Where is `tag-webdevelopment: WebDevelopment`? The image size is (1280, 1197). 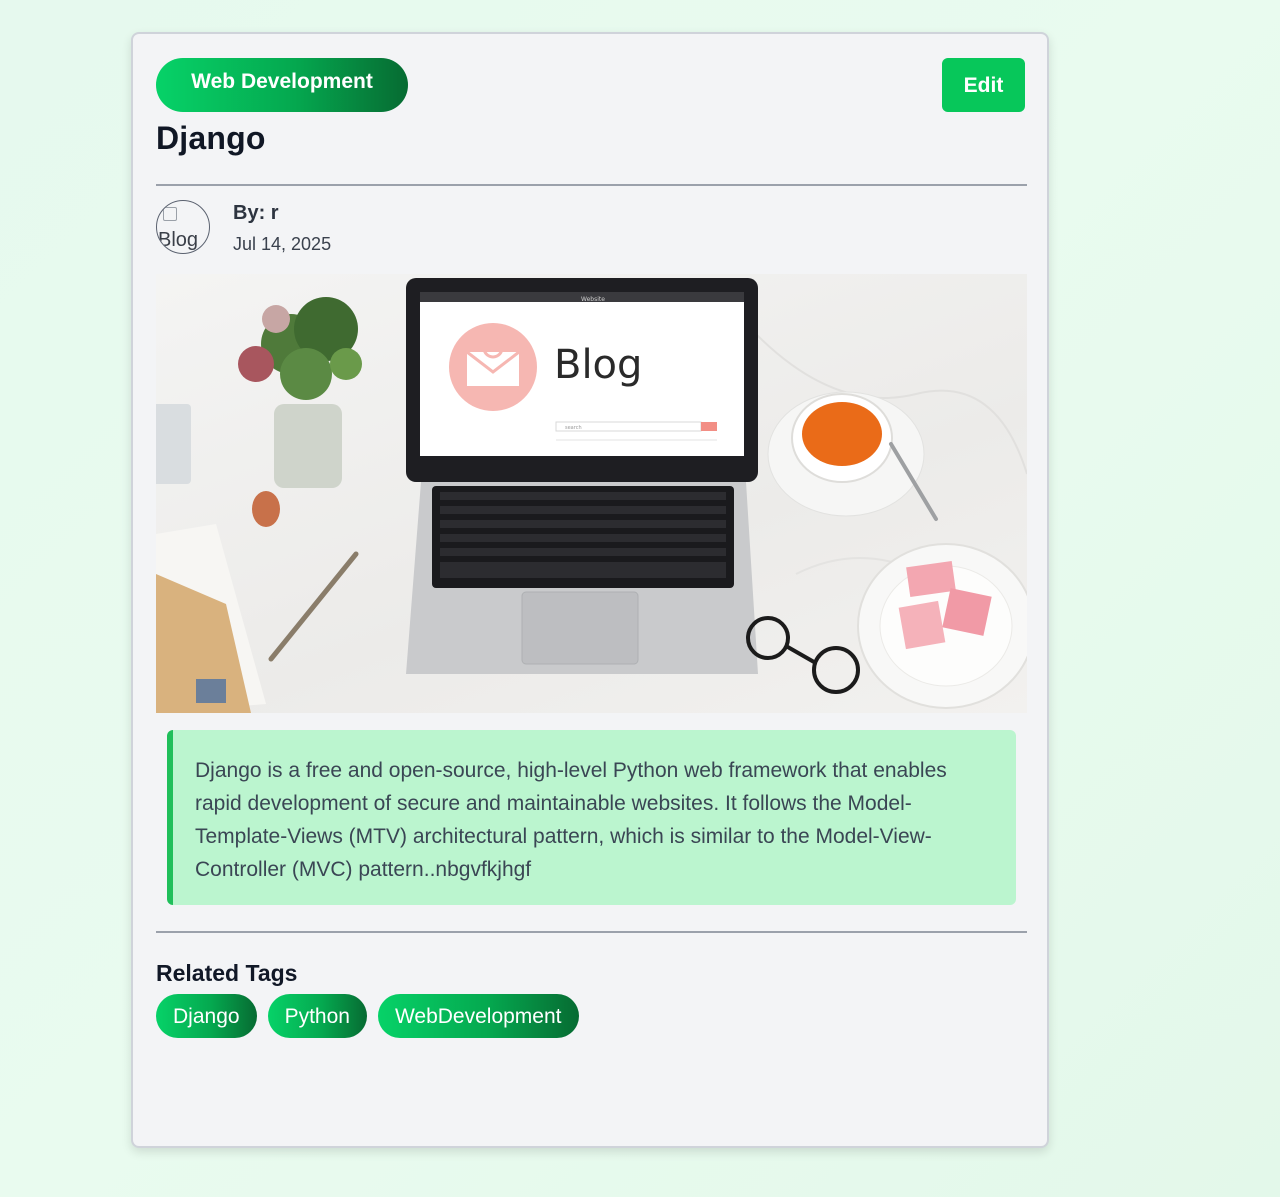
tag-webdevelopment: WebDevelopment is located at coordinates (478, 1016).